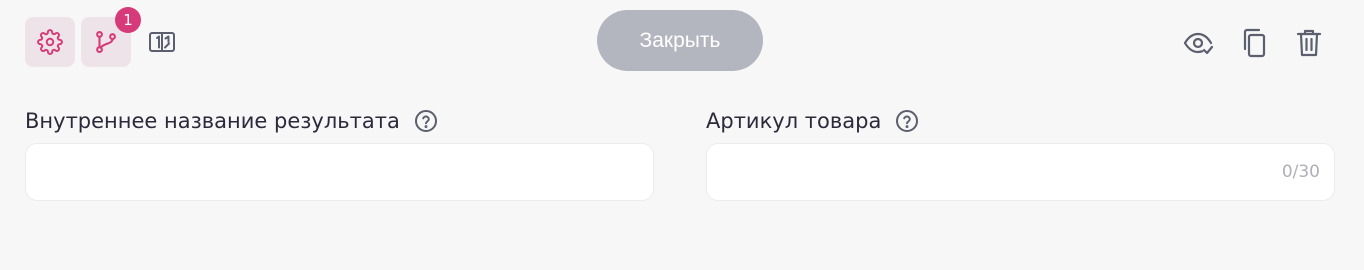 The height and width of the screenshot is (270, 1364). I want to click on close-button: Закрыть, so click(680, 40).